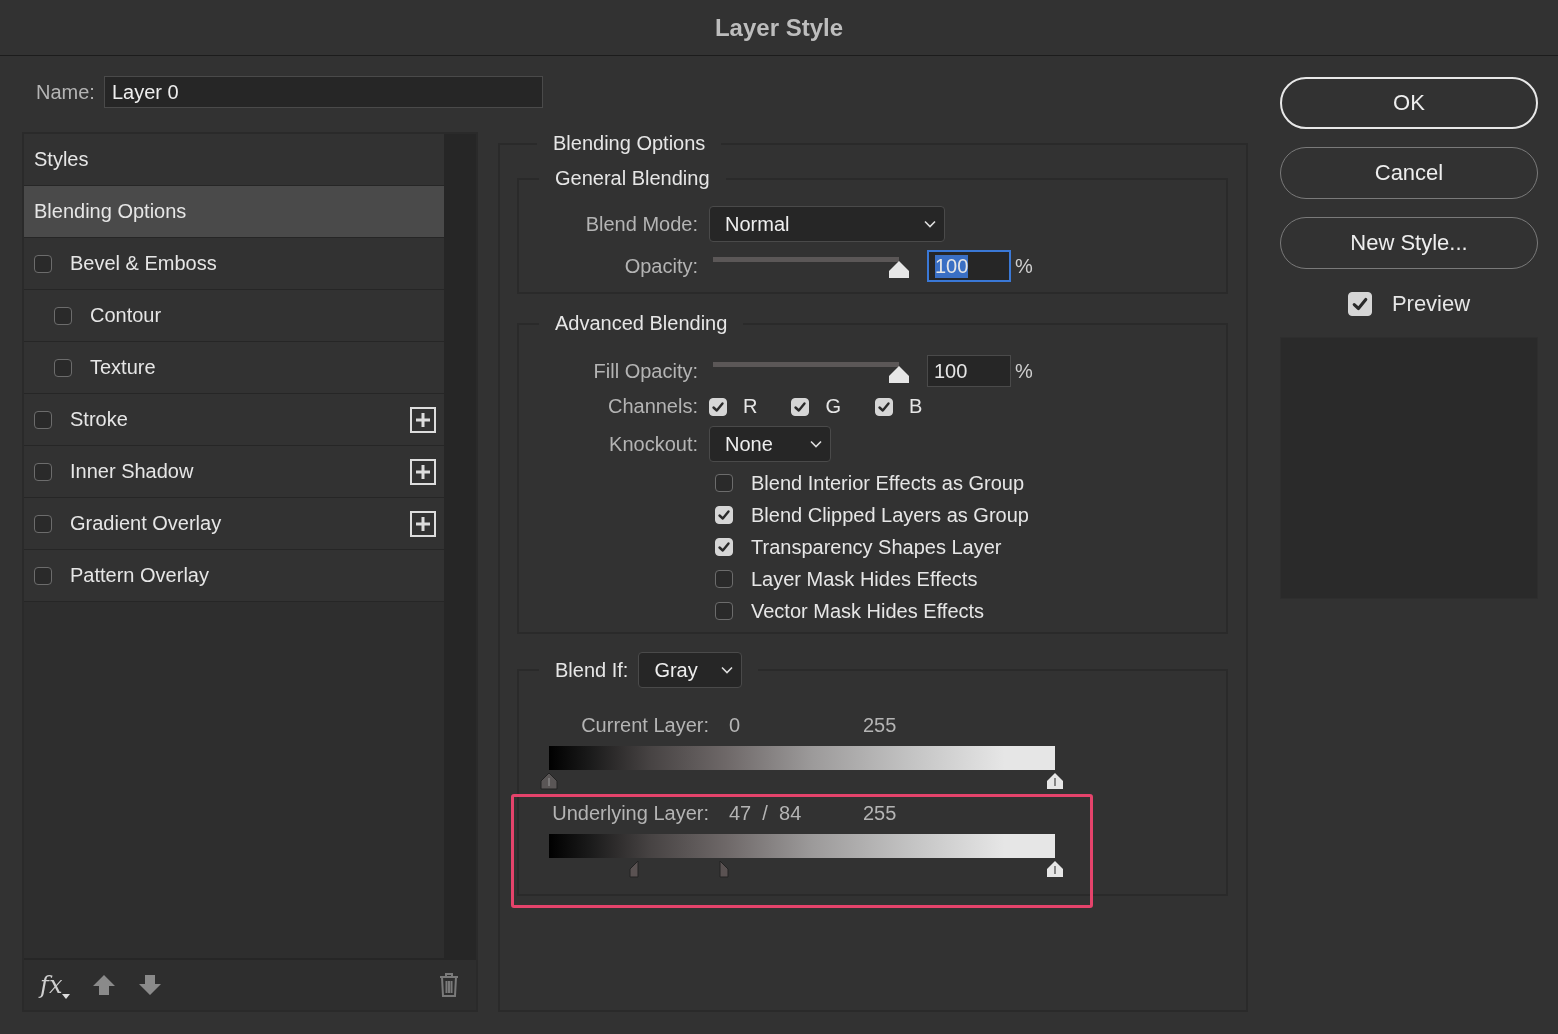 This screenshot has height=1034, width=1558. What do you see at coordinates (65, 92) in the screenshot?
I see `name-label: Name:` at bounding box center [65, 92].